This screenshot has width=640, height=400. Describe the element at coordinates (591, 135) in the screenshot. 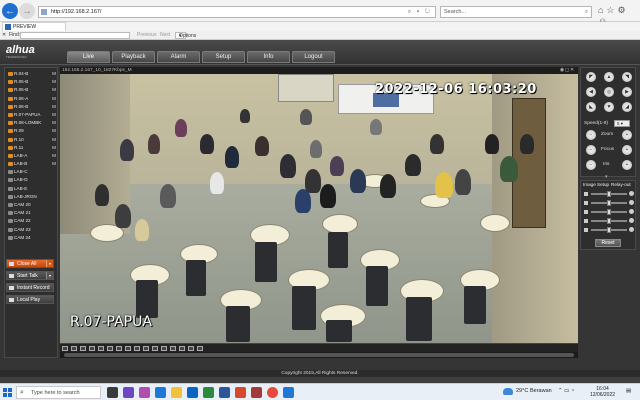

I see `zoom-out-button: −` at that location.